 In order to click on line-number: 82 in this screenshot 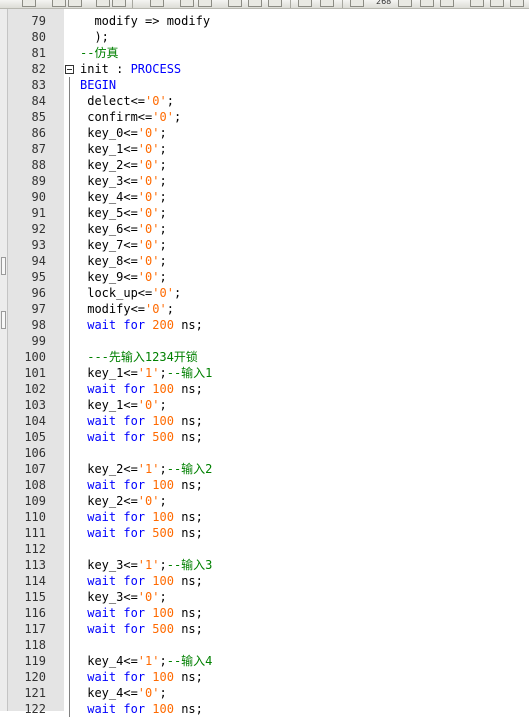, I will do `click(38, 69)`.